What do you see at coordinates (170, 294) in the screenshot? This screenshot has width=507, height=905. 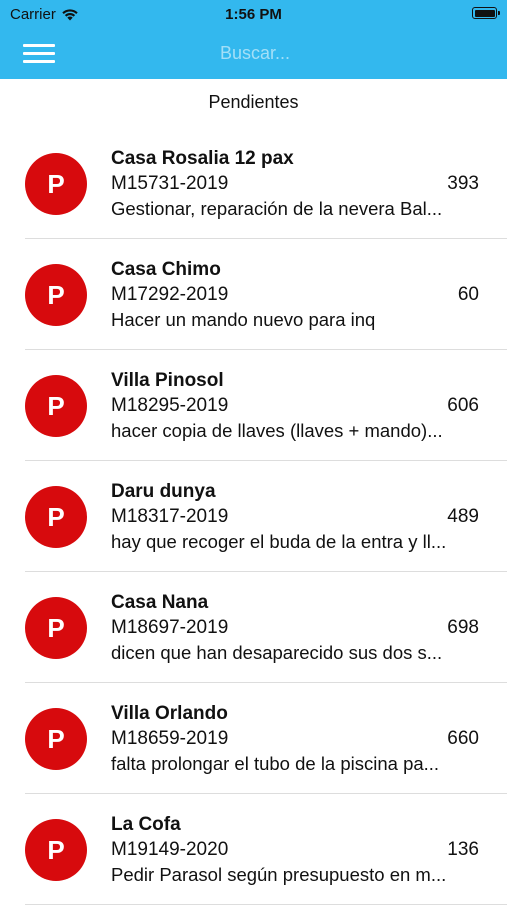 I see `item-code: M17292-2019` at bounding box center [170, 294].